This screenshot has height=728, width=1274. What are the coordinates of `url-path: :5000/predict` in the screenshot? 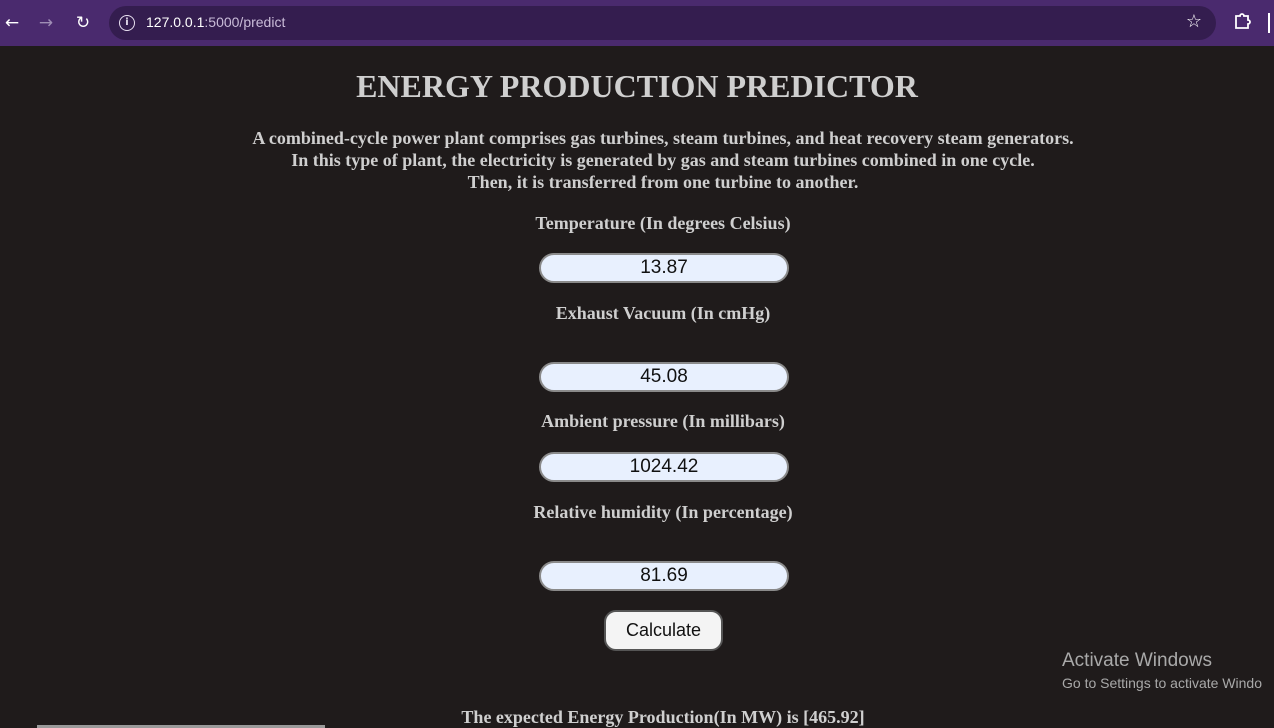 It's located at (245, 22).